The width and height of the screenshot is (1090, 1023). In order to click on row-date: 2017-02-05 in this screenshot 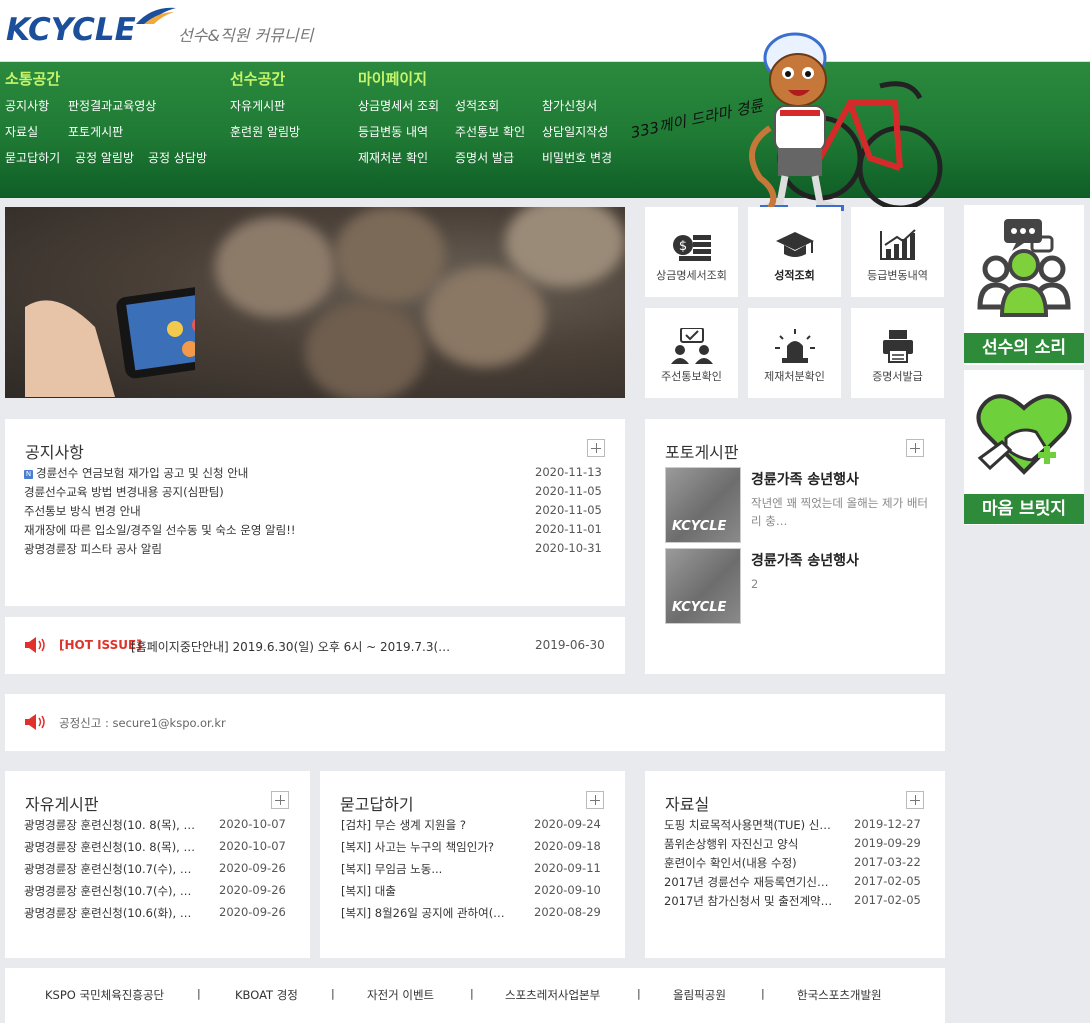, I will do `click(887, 900)`.